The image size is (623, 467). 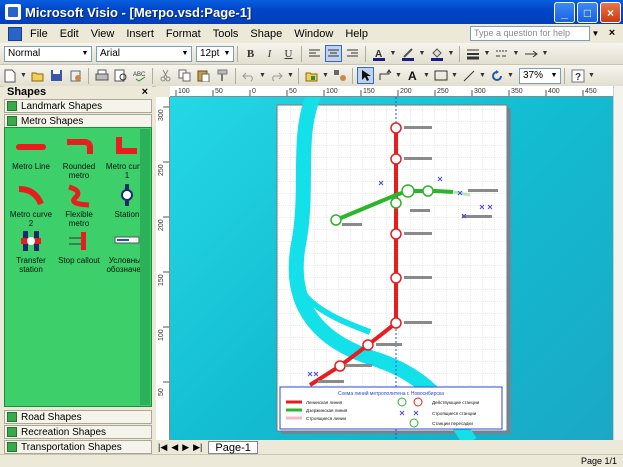 I want to click on master-transfer-station: Transfer station, so click(x=31, y=251).